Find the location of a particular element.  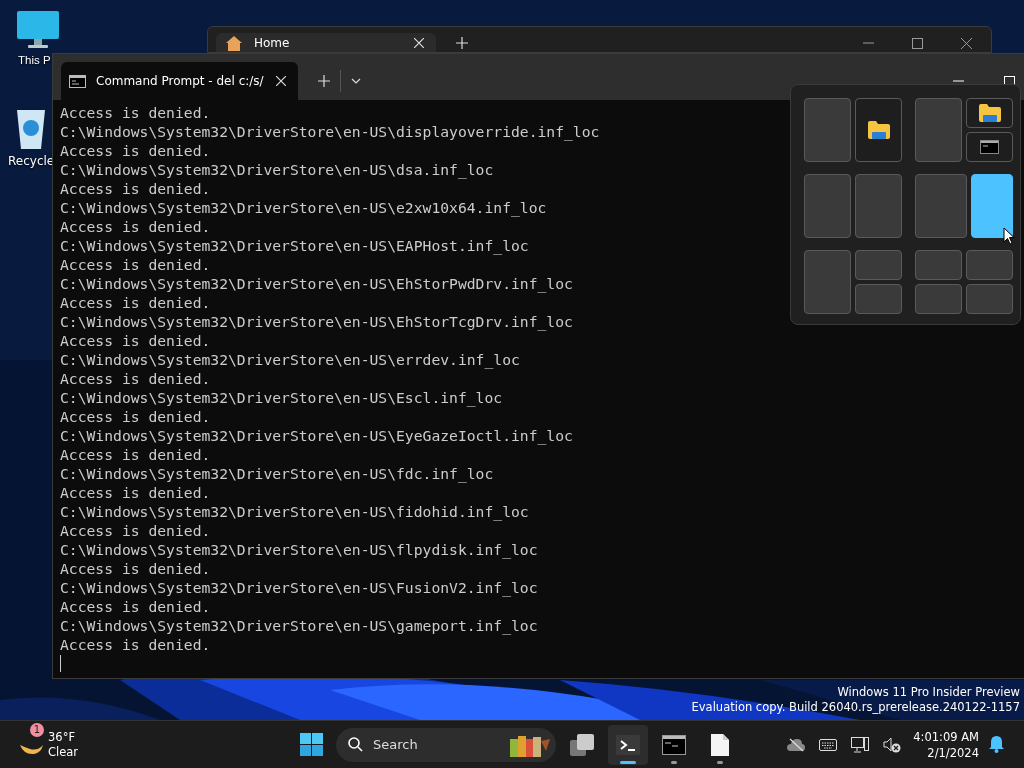

monitor-icon is located at coordinates (38, 30).